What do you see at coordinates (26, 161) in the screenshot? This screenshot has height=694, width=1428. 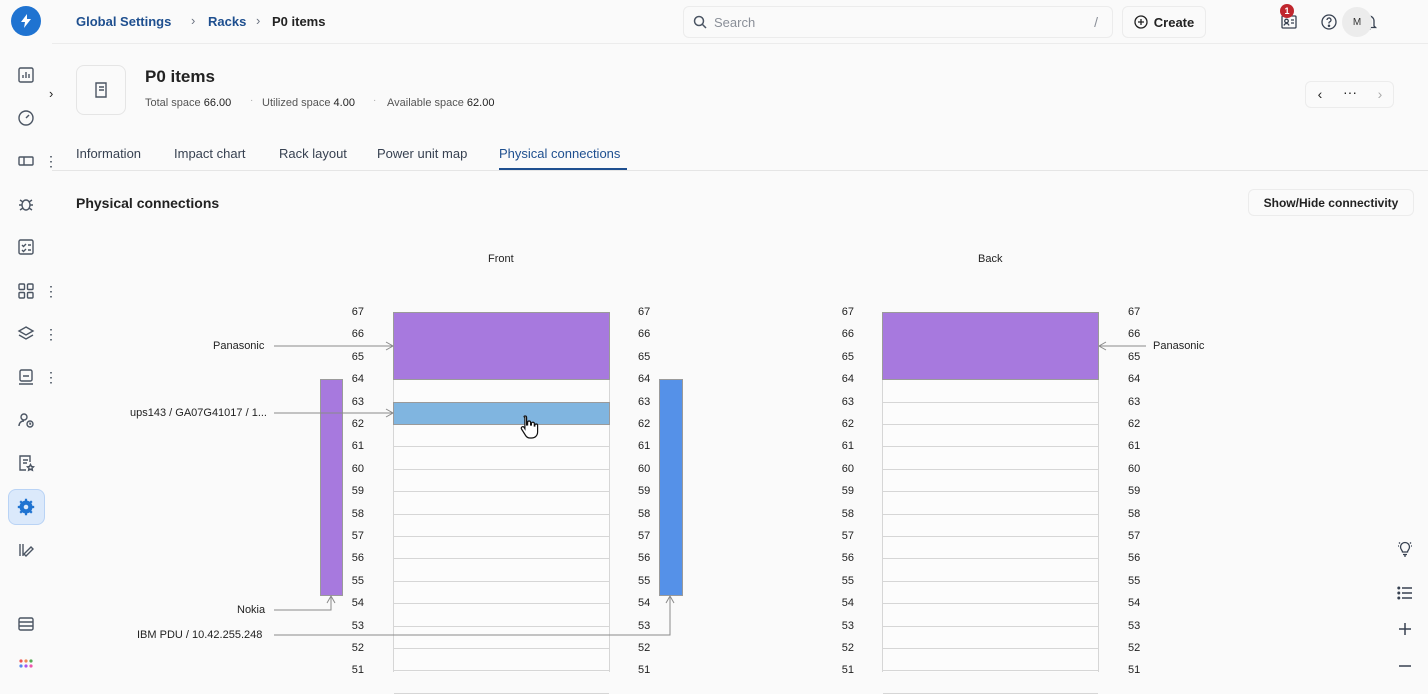 I see `ticket-icon` at bounding box center [26, 161].